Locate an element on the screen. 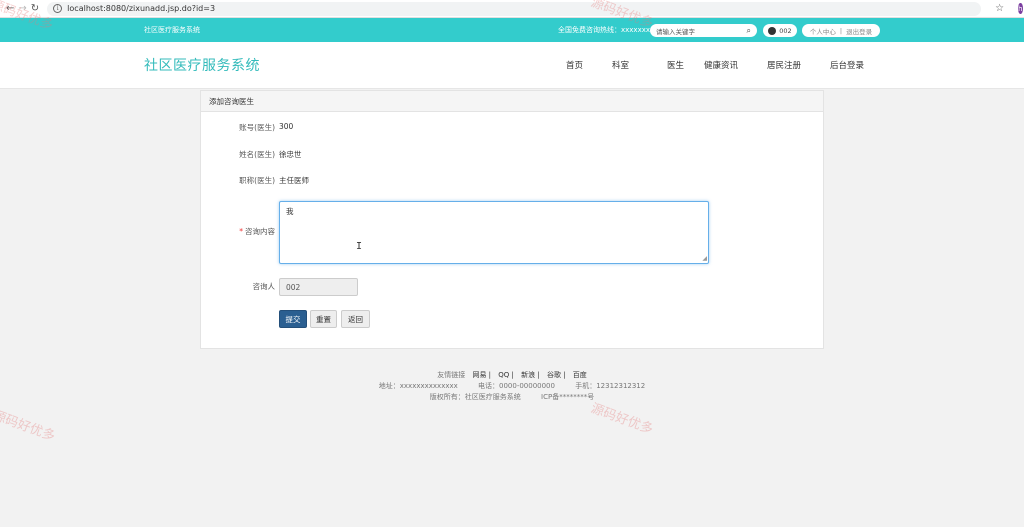 The height and width of the screenshot is (527, 1024). back-button: 返回 is located at coordinates (355, 319).